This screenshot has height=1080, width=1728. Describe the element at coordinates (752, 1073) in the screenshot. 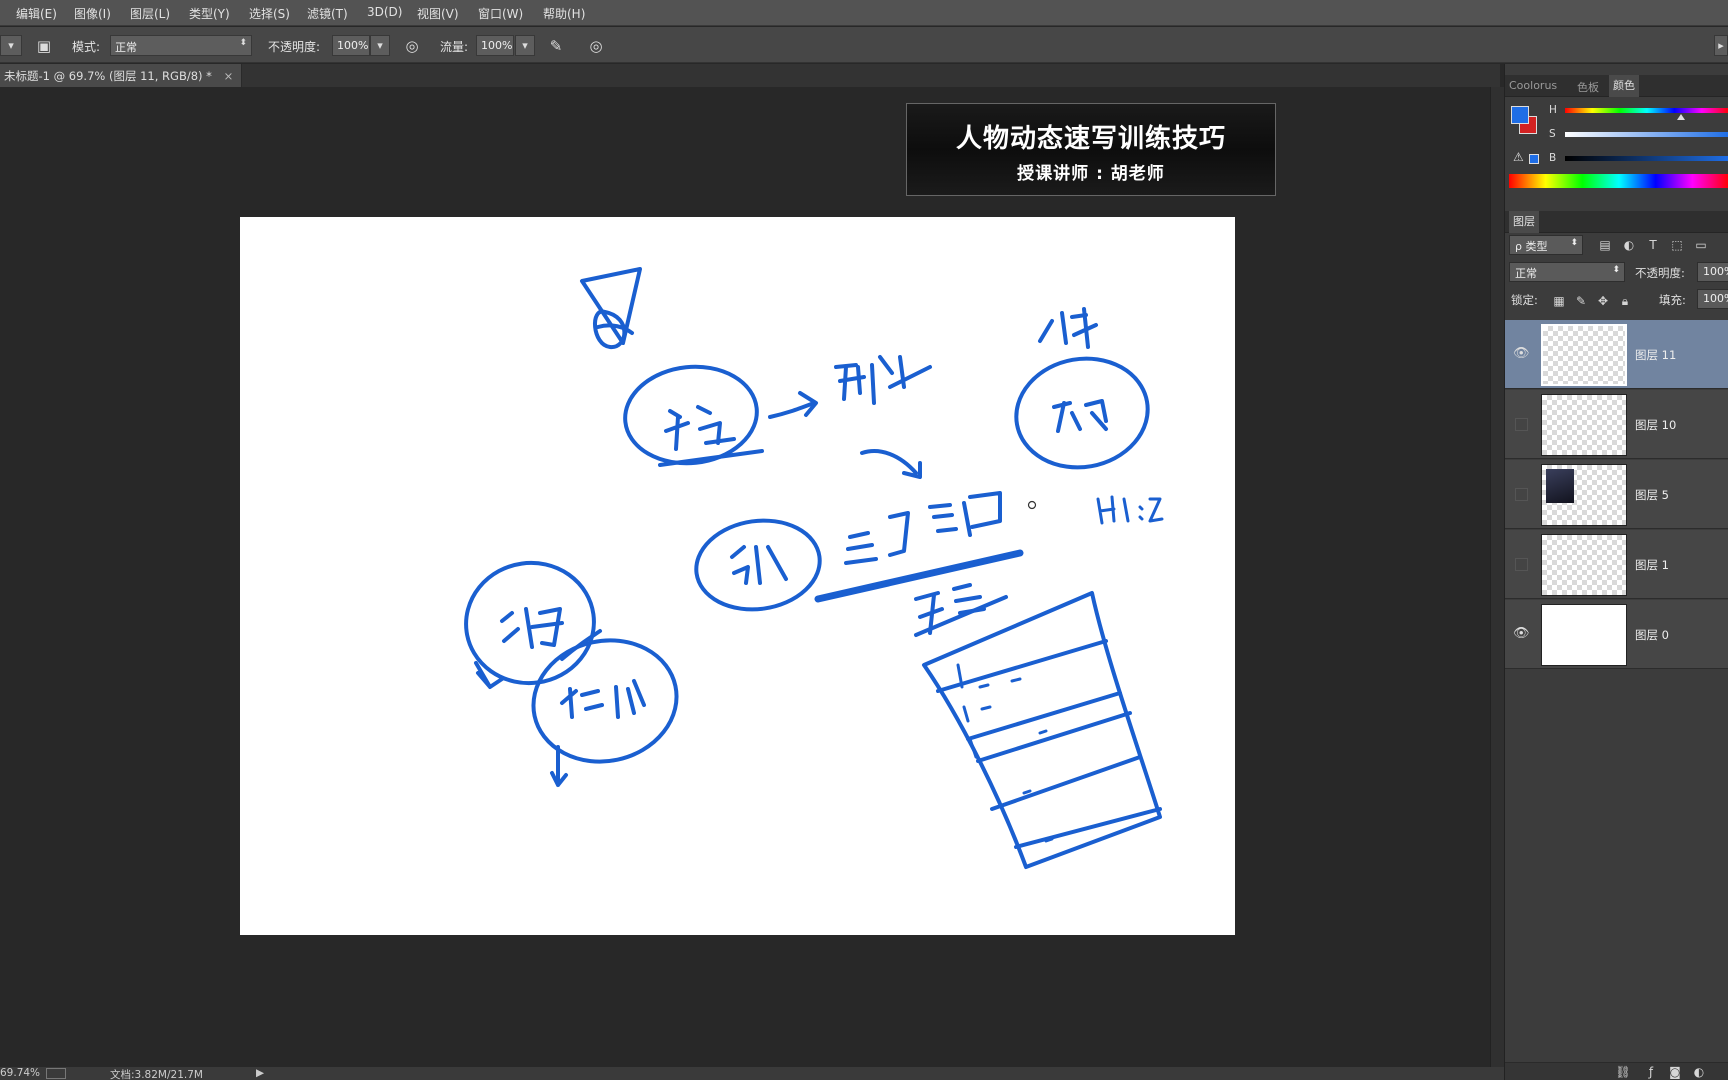

I see `status-bar: 69.74% 文档:3.82M/21.7M ▶` at that location.